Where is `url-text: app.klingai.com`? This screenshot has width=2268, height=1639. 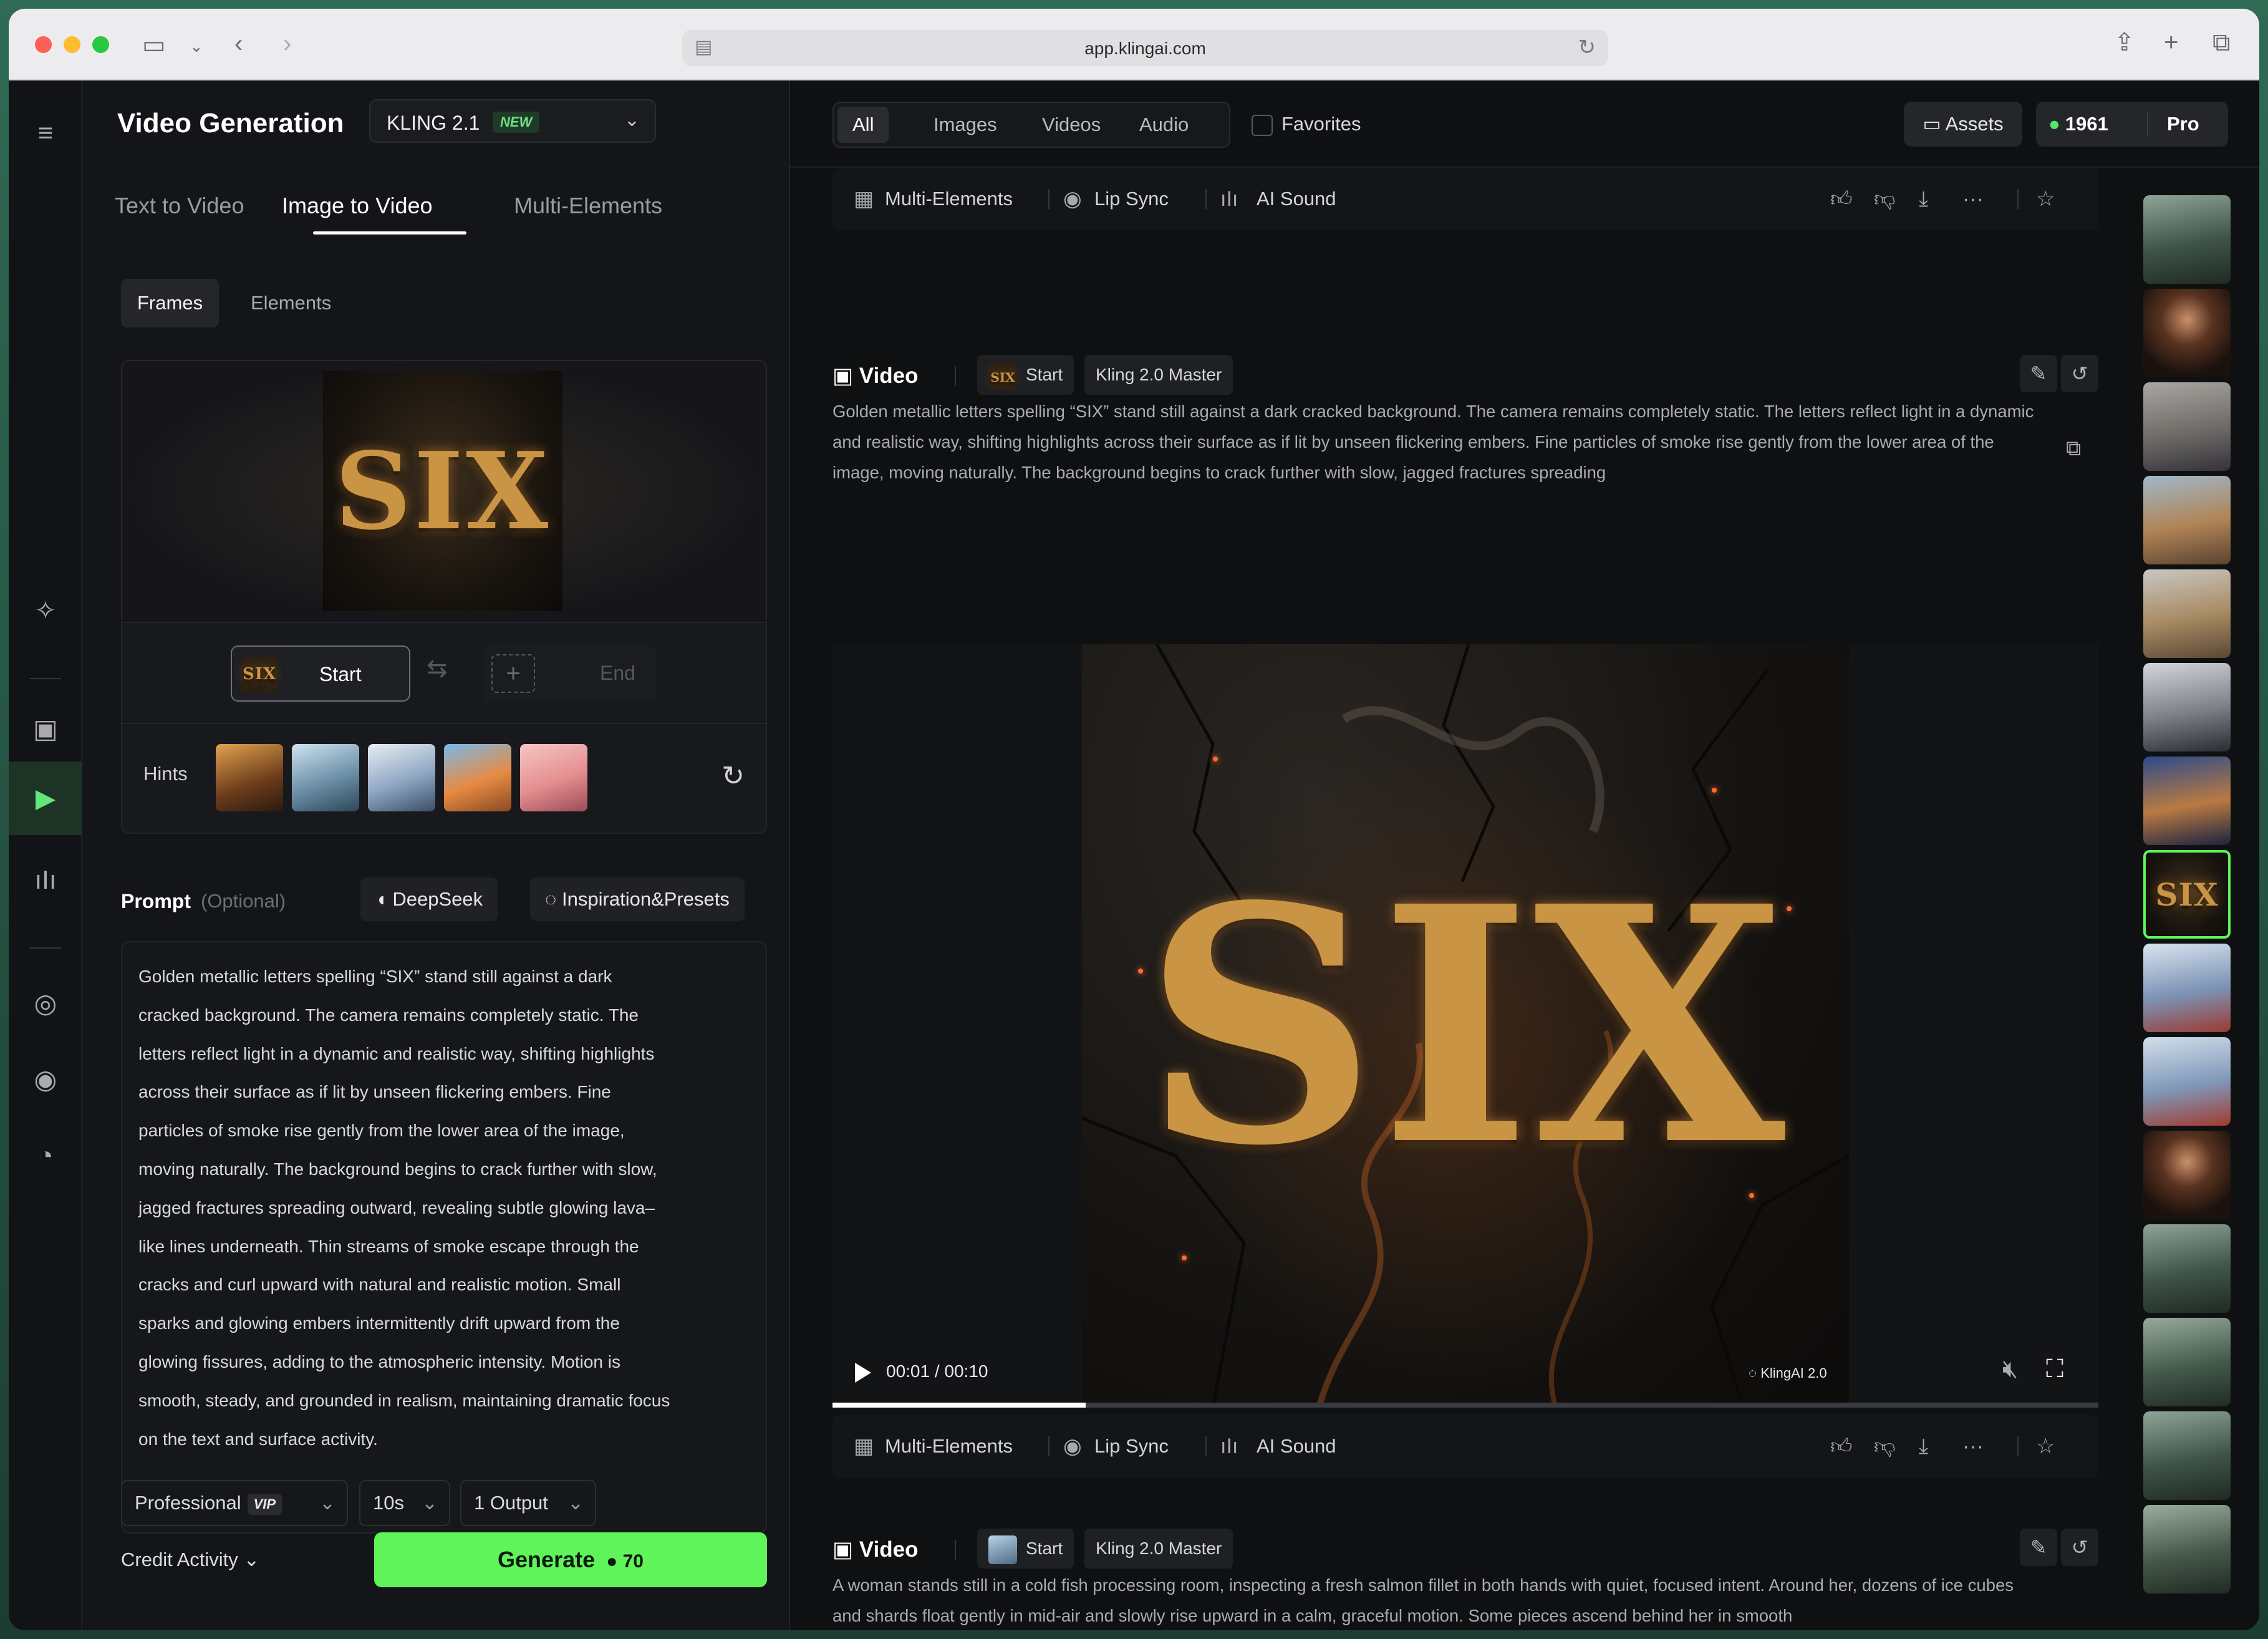 url-text: app.klingai.com is located at coordinates (1145, 49).